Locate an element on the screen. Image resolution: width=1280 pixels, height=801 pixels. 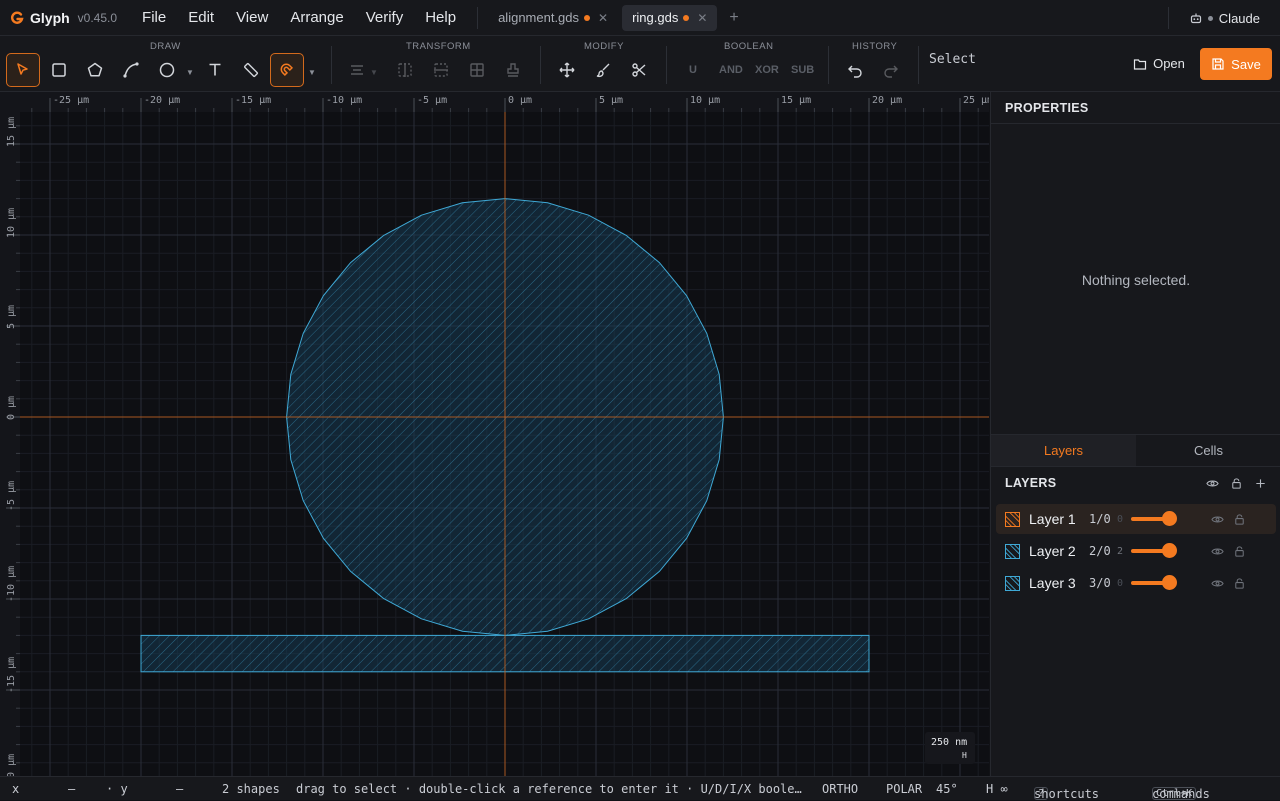
add-tab-icon: + is located at coordinates (733, 18).